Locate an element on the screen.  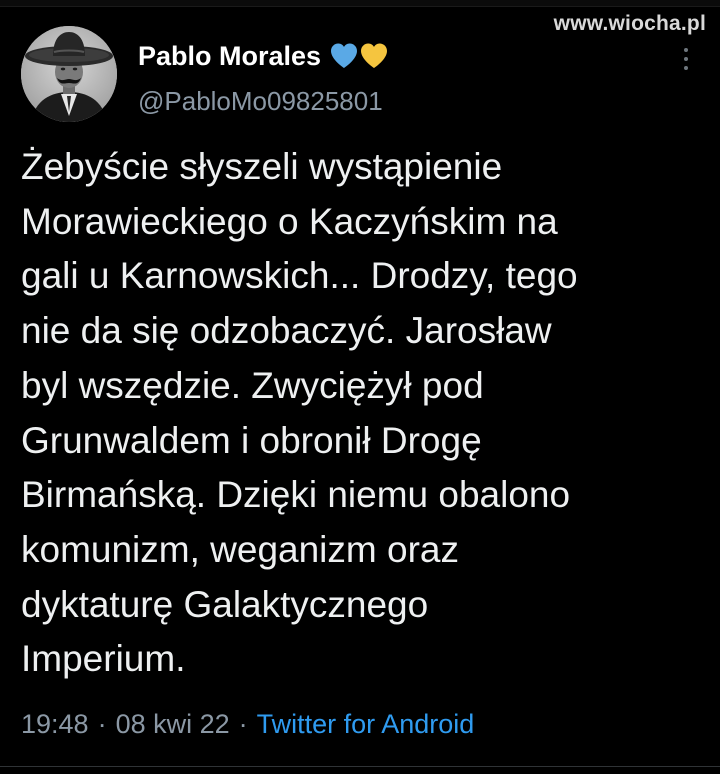
tweet-source-link: Twitter for Android is located at coordinates (366, 724).